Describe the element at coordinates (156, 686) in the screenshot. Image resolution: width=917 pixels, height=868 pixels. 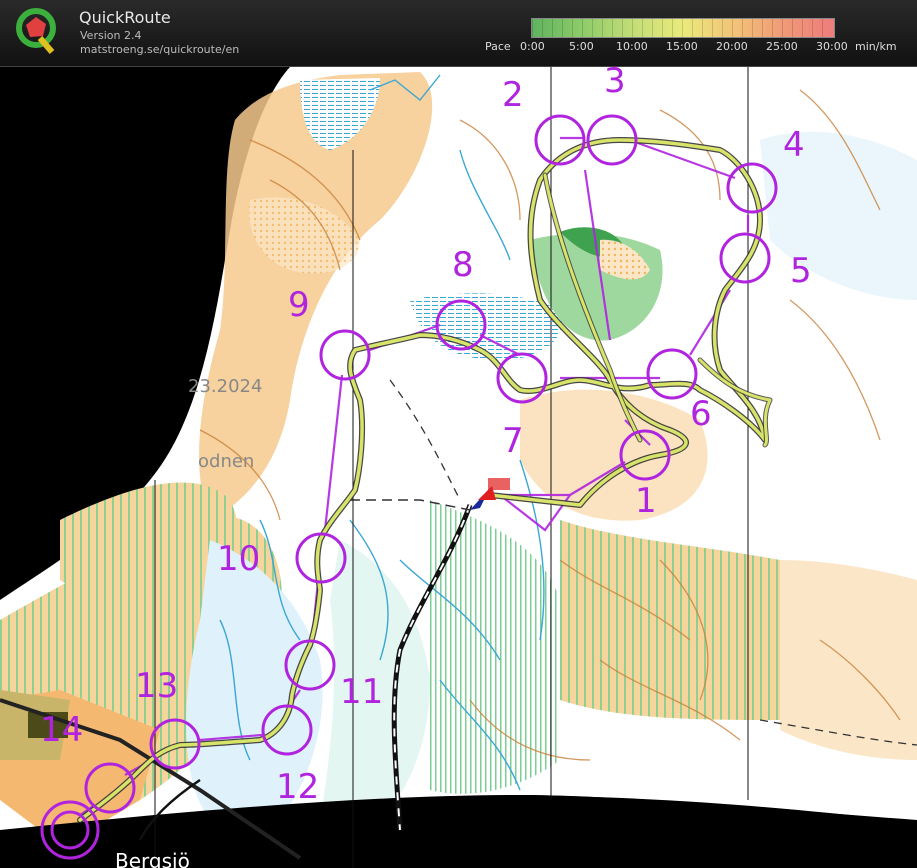
I see `control-number: 13` at that location.